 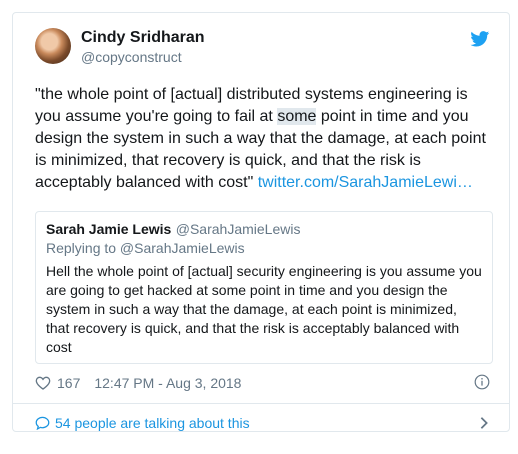 What do you see at coordinates (43, 383) in the screenshot?
I see `heart-icon` at bounding box center [43, 383].